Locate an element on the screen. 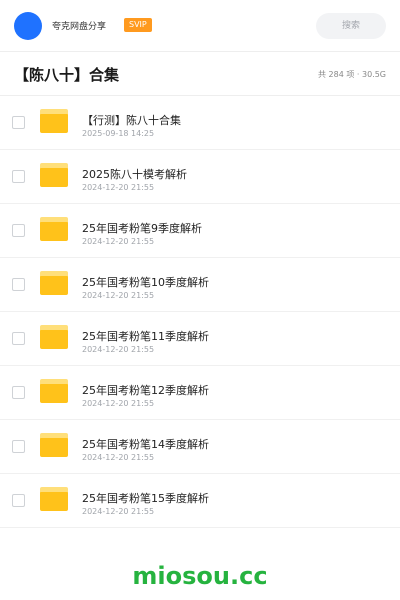  file-row: 25年国考粉笔14季度解析 2024-12-20 21:55 is located at coordinates (200, 447).